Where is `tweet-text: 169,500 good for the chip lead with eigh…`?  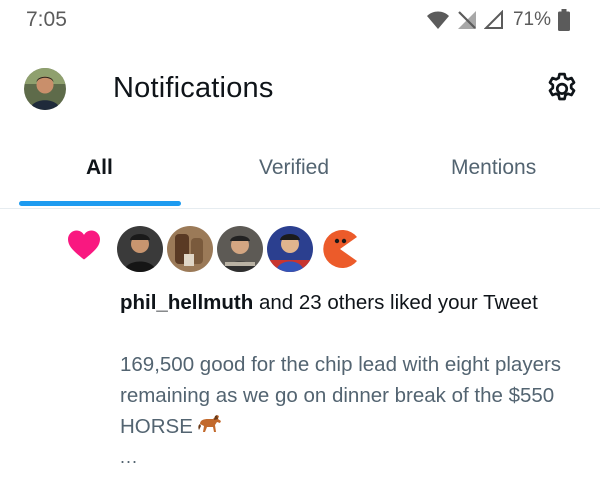 tweet-text: 169,500 good for the chip lead with eigh… is located at coordinates (341, 395).